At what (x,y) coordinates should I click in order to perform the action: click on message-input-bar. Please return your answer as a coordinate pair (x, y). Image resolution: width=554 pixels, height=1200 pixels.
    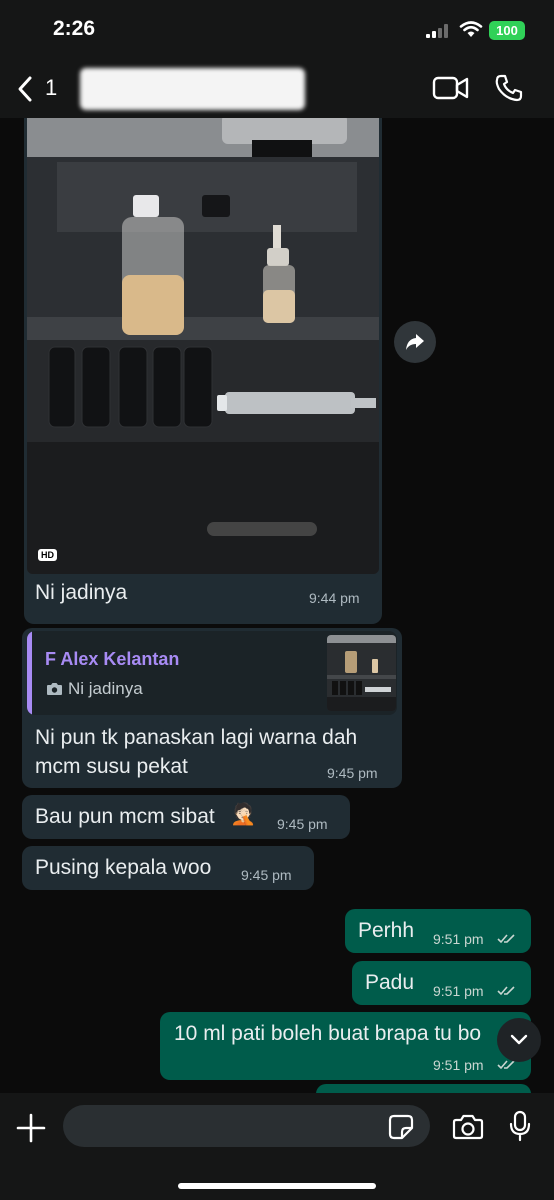
    Looking at the image, I should click on (277, 1146).